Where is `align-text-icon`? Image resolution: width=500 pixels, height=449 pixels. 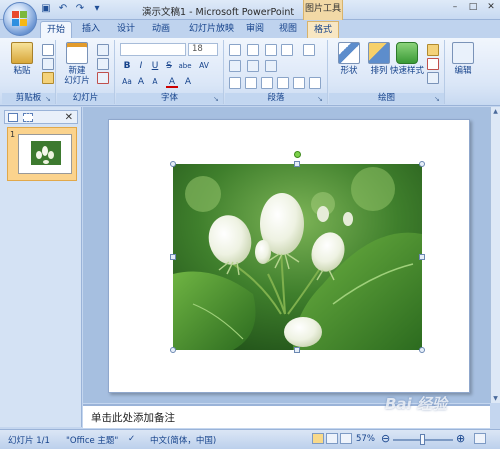
align-text-icon is located at coordinates (253, 66).